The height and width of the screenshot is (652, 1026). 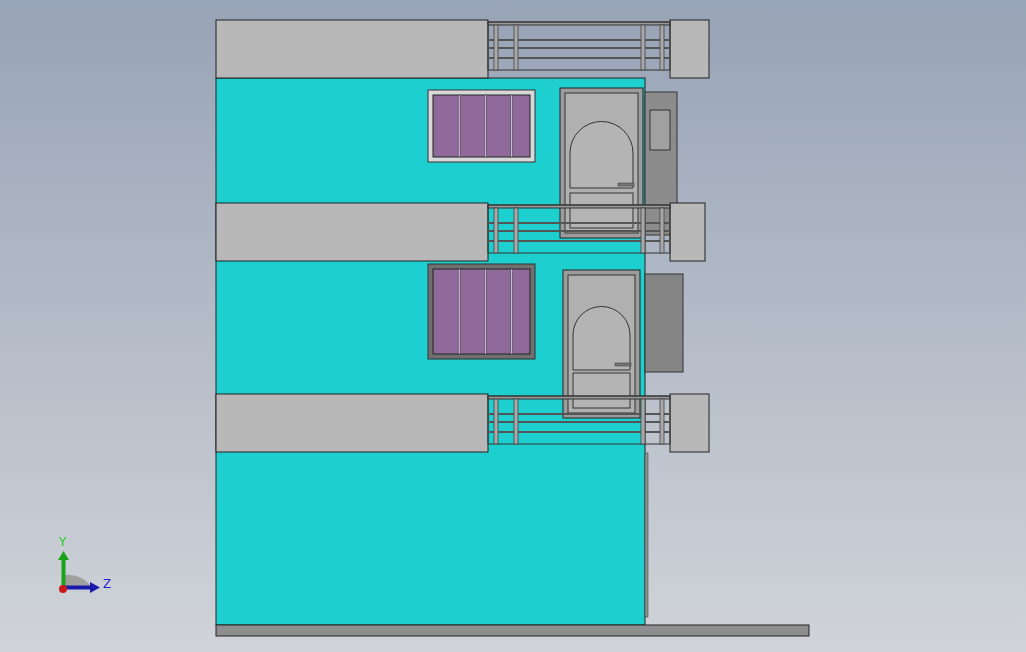 What do you see at coordinates (63, 542) in the screenshot?
I see `axis-label: Y` at bounding box center [63, 542].